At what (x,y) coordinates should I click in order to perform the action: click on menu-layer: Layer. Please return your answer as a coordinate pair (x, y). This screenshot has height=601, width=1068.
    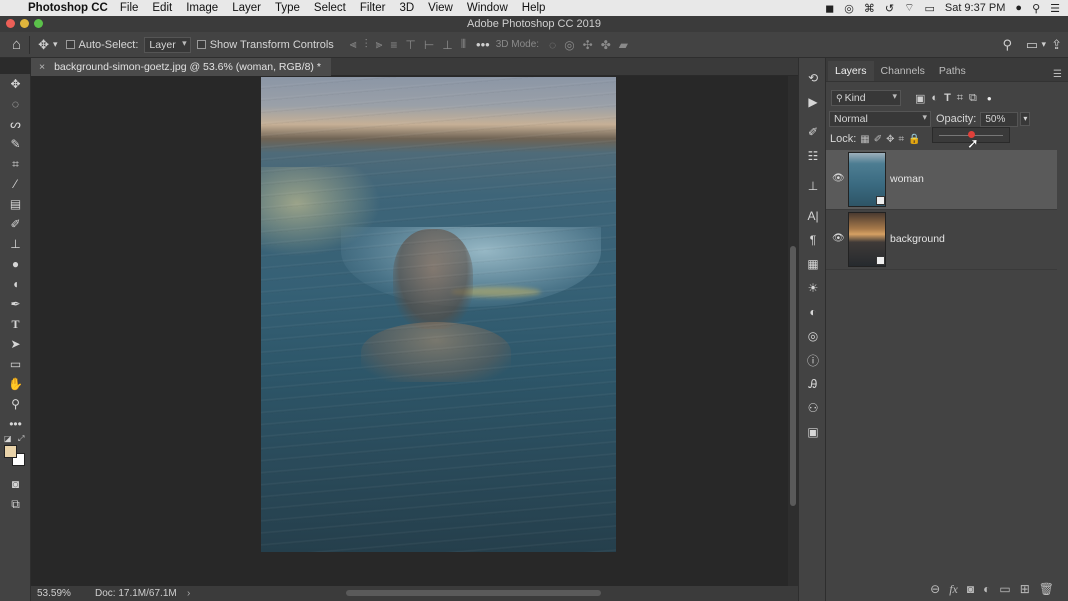
    Looking at the image, I should click on (246, 8).